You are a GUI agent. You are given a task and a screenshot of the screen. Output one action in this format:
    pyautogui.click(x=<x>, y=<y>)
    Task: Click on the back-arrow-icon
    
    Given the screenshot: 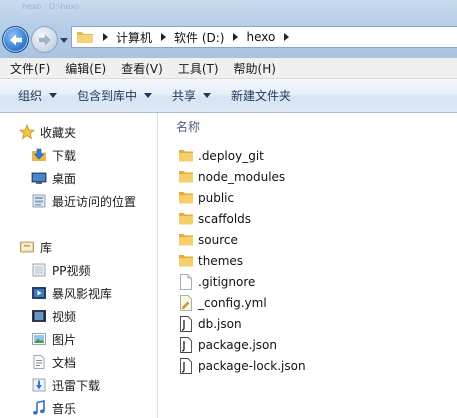 What is the action you would take?
    pyautogui.click(x=15, y=39)
    